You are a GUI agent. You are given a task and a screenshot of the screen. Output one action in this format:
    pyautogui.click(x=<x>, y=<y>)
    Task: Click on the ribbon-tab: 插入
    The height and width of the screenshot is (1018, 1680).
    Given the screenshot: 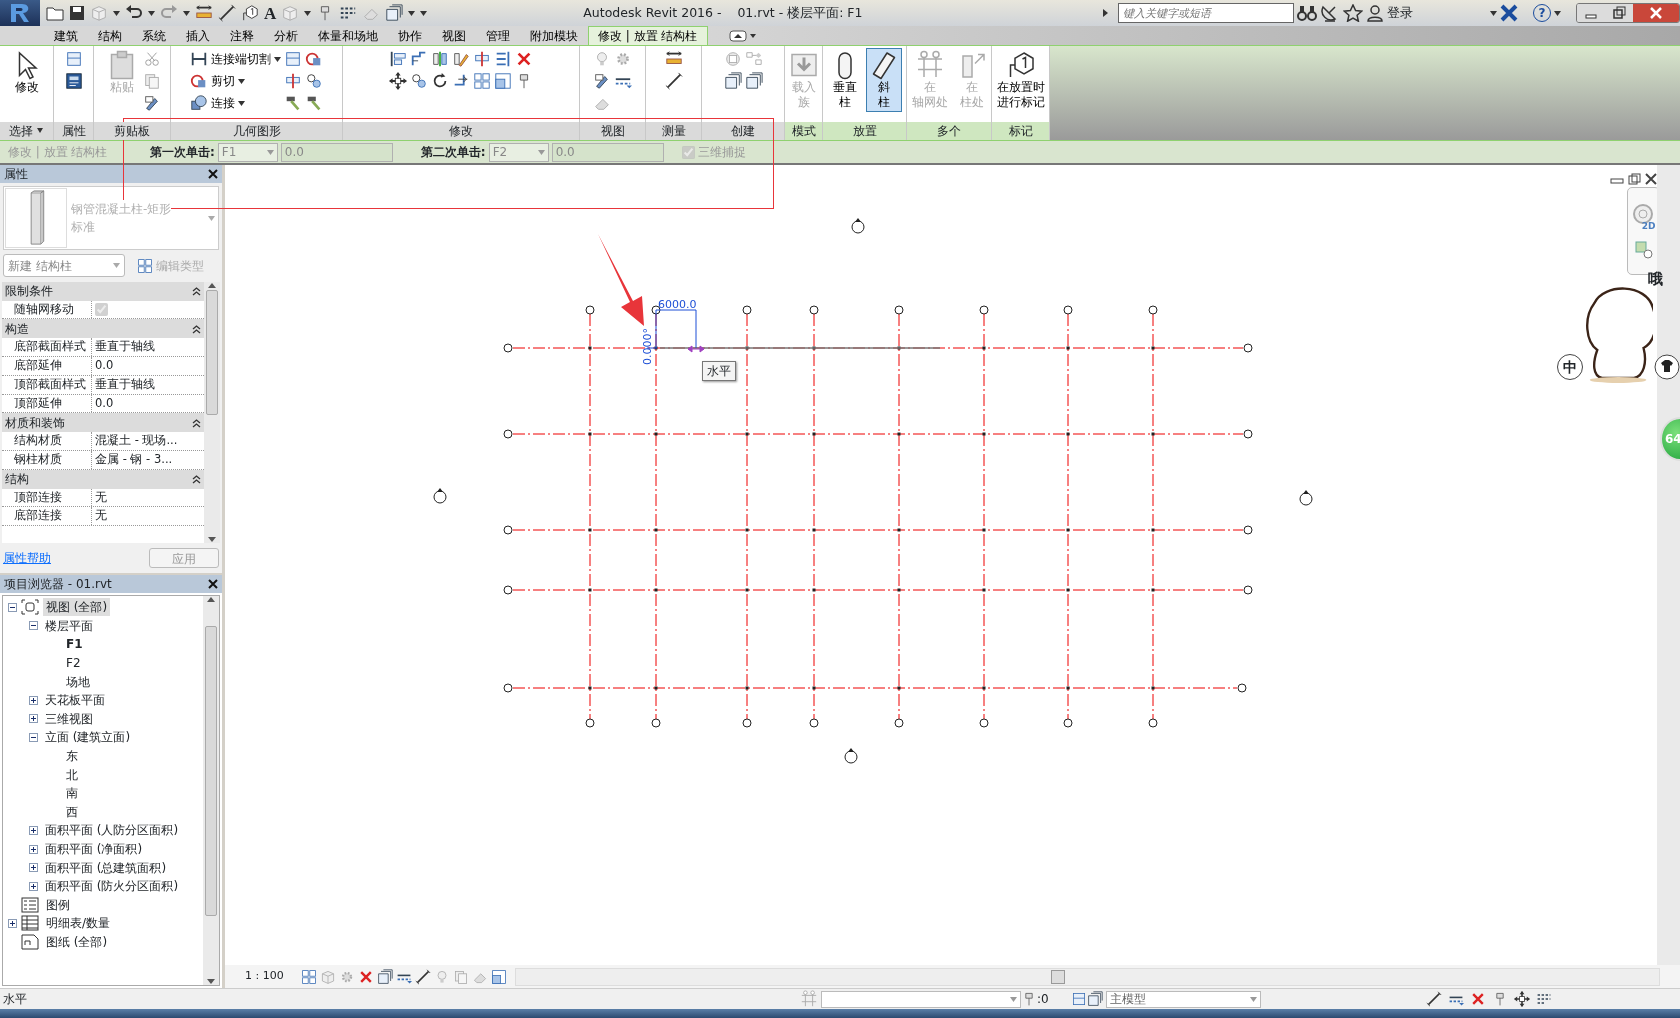 What is the action you would take?
    pyautogui.click(x=198, y=35)
    